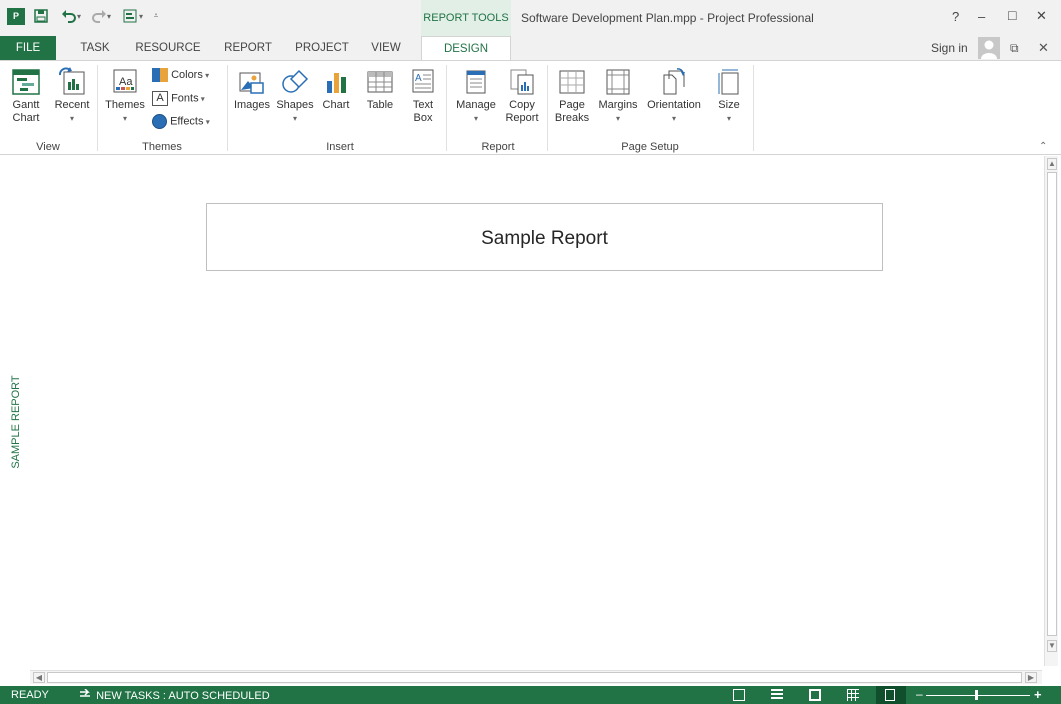 The height and width of the screenshot is (704, 1061). I want to click on recent-view-icon, so click(72, 81).